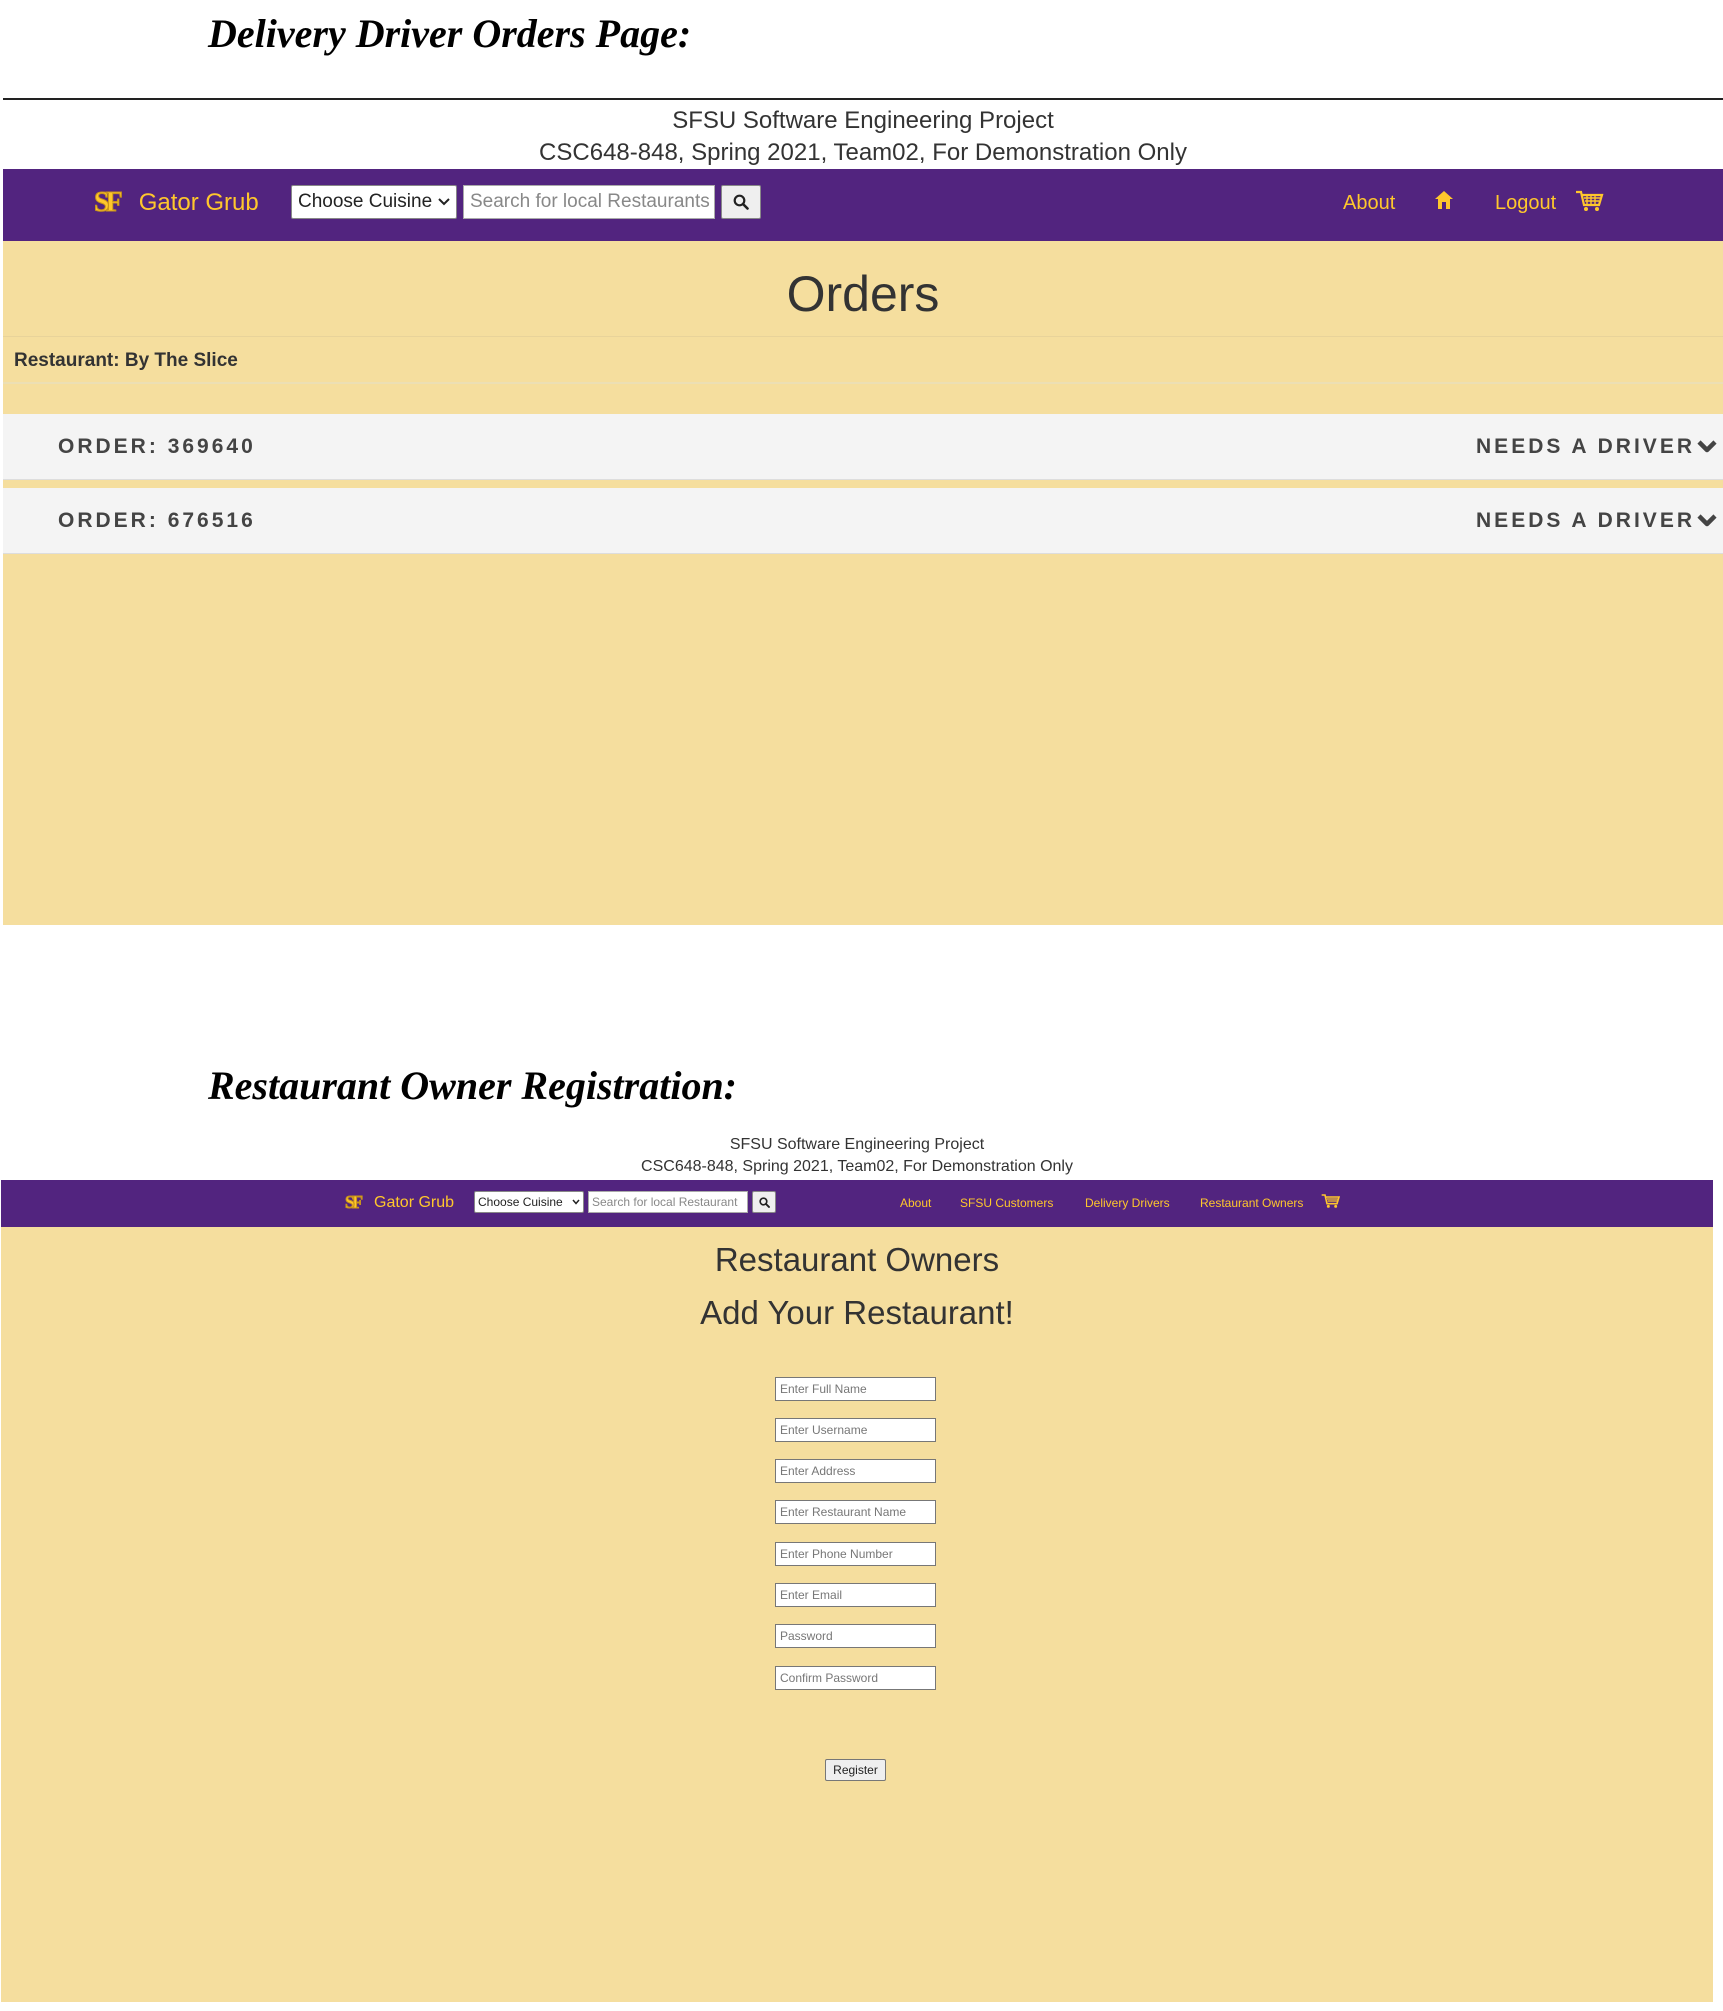 This screenshot has width=1723, height=2011. Describe the element at coordinates (855, 1595) in the screenshot. I see `email-field: Enter Email` at that location.